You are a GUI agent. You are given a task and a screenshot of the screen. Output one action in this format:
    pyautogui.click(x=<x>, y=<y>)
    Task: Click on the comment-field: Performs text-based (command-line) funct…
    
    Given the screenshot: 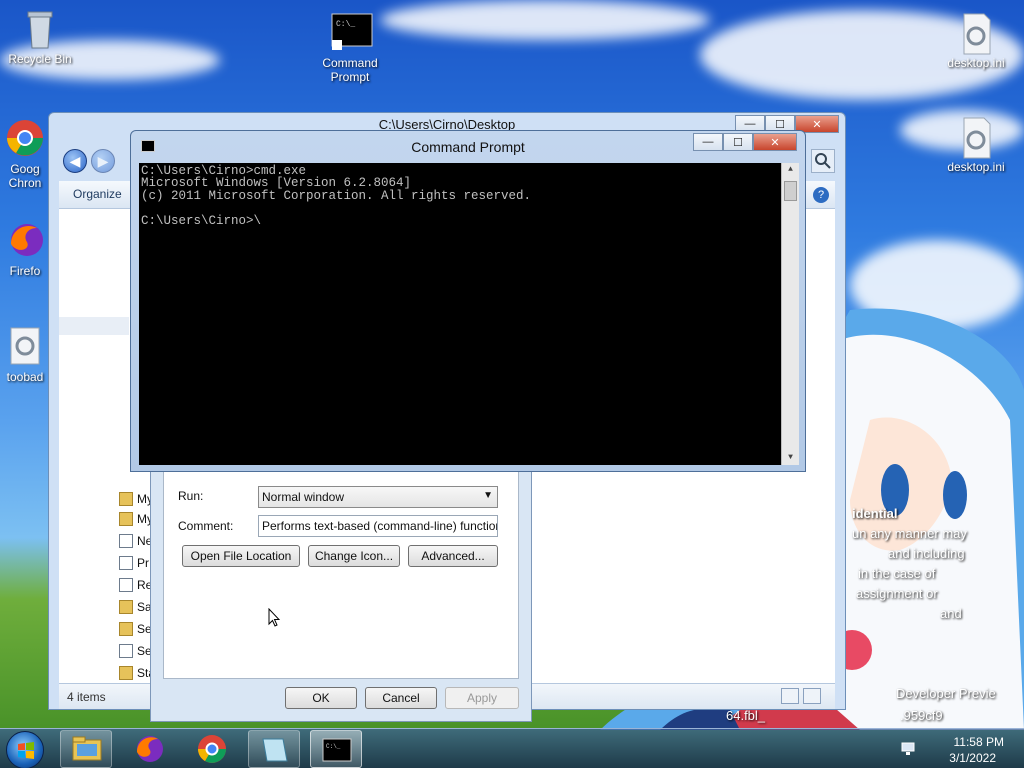 What is the action you would take?
    pyautogui.click(x=378, y=526)
    